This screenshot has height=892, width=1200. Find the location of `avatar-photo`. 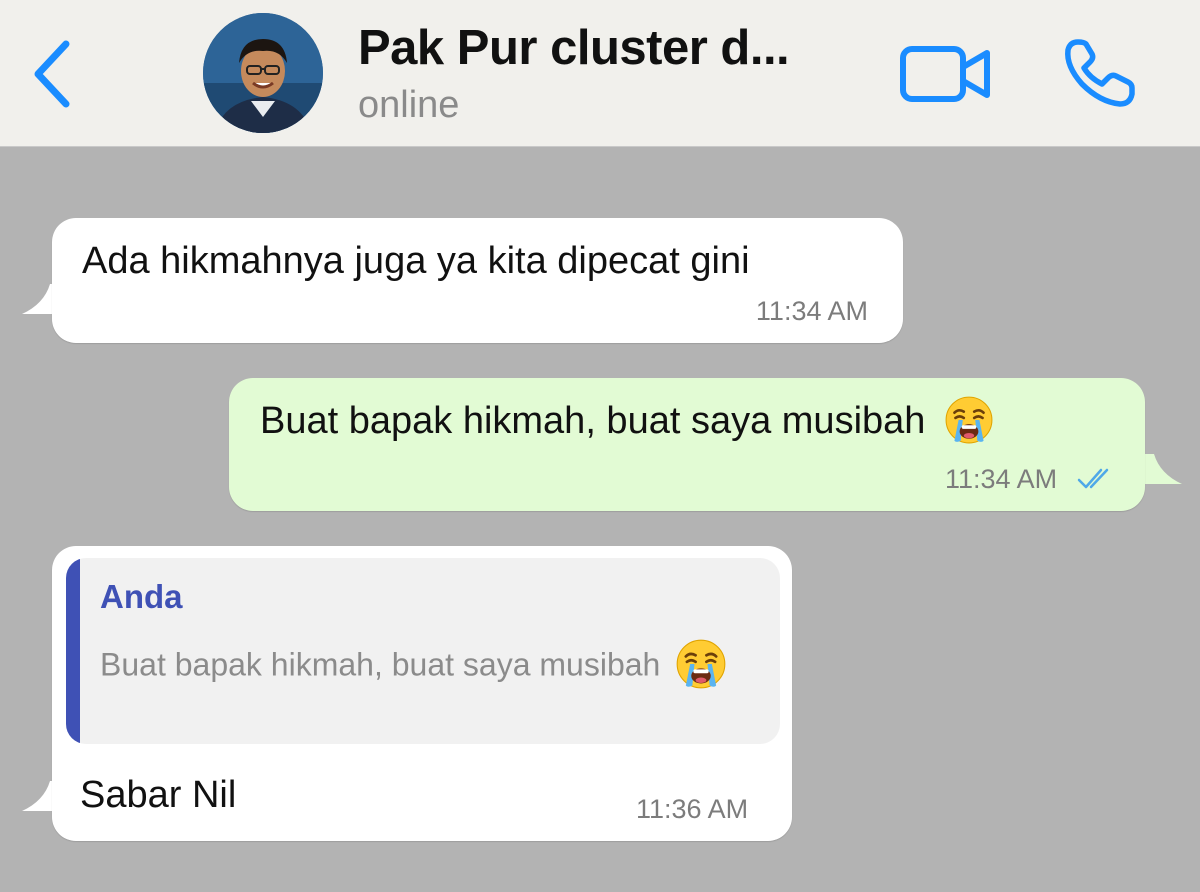

avatar-photo is located at coordinates (263, 73).